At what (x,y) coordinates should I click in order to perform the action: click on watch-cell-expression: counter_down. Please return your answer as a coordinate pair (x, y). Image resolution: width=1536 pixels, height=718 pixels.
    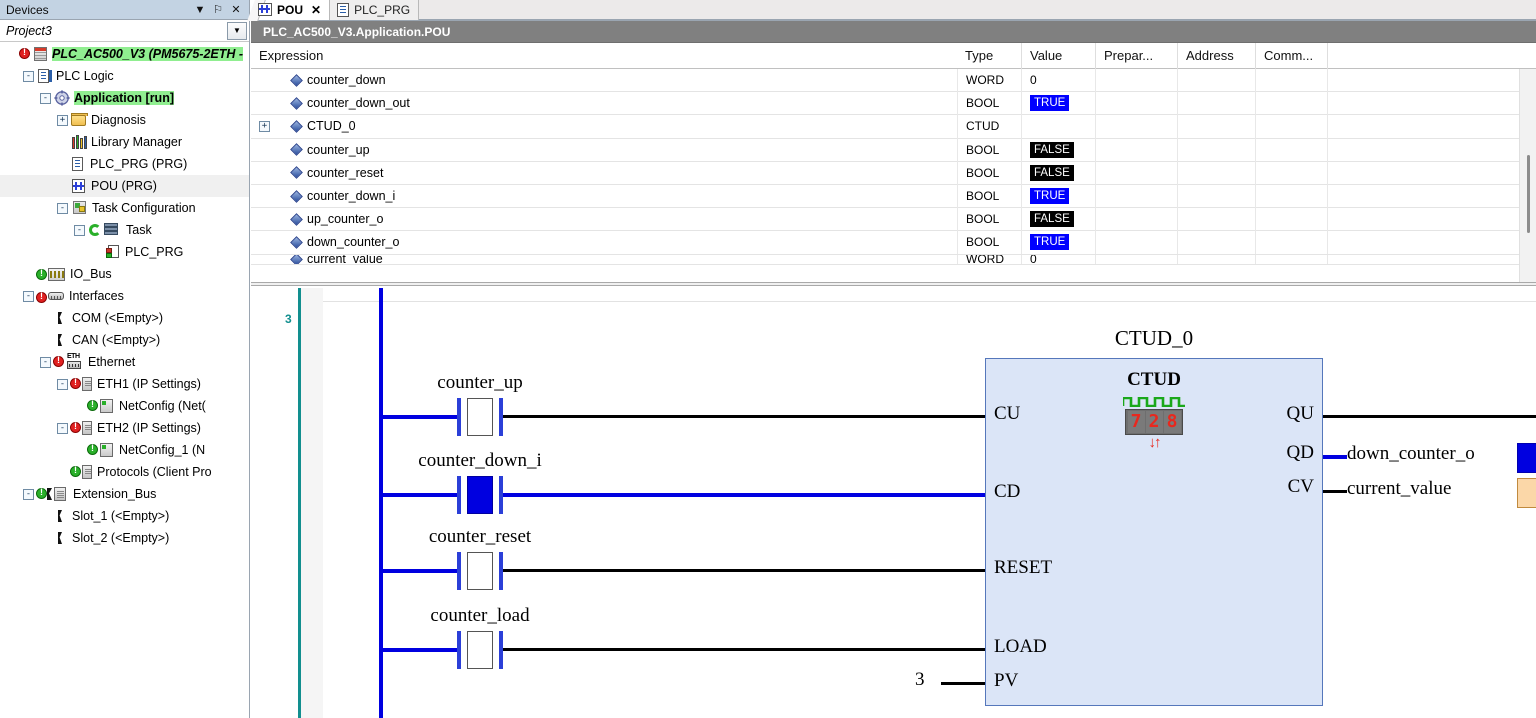
    Looking at the image, I should click on (604, 80).